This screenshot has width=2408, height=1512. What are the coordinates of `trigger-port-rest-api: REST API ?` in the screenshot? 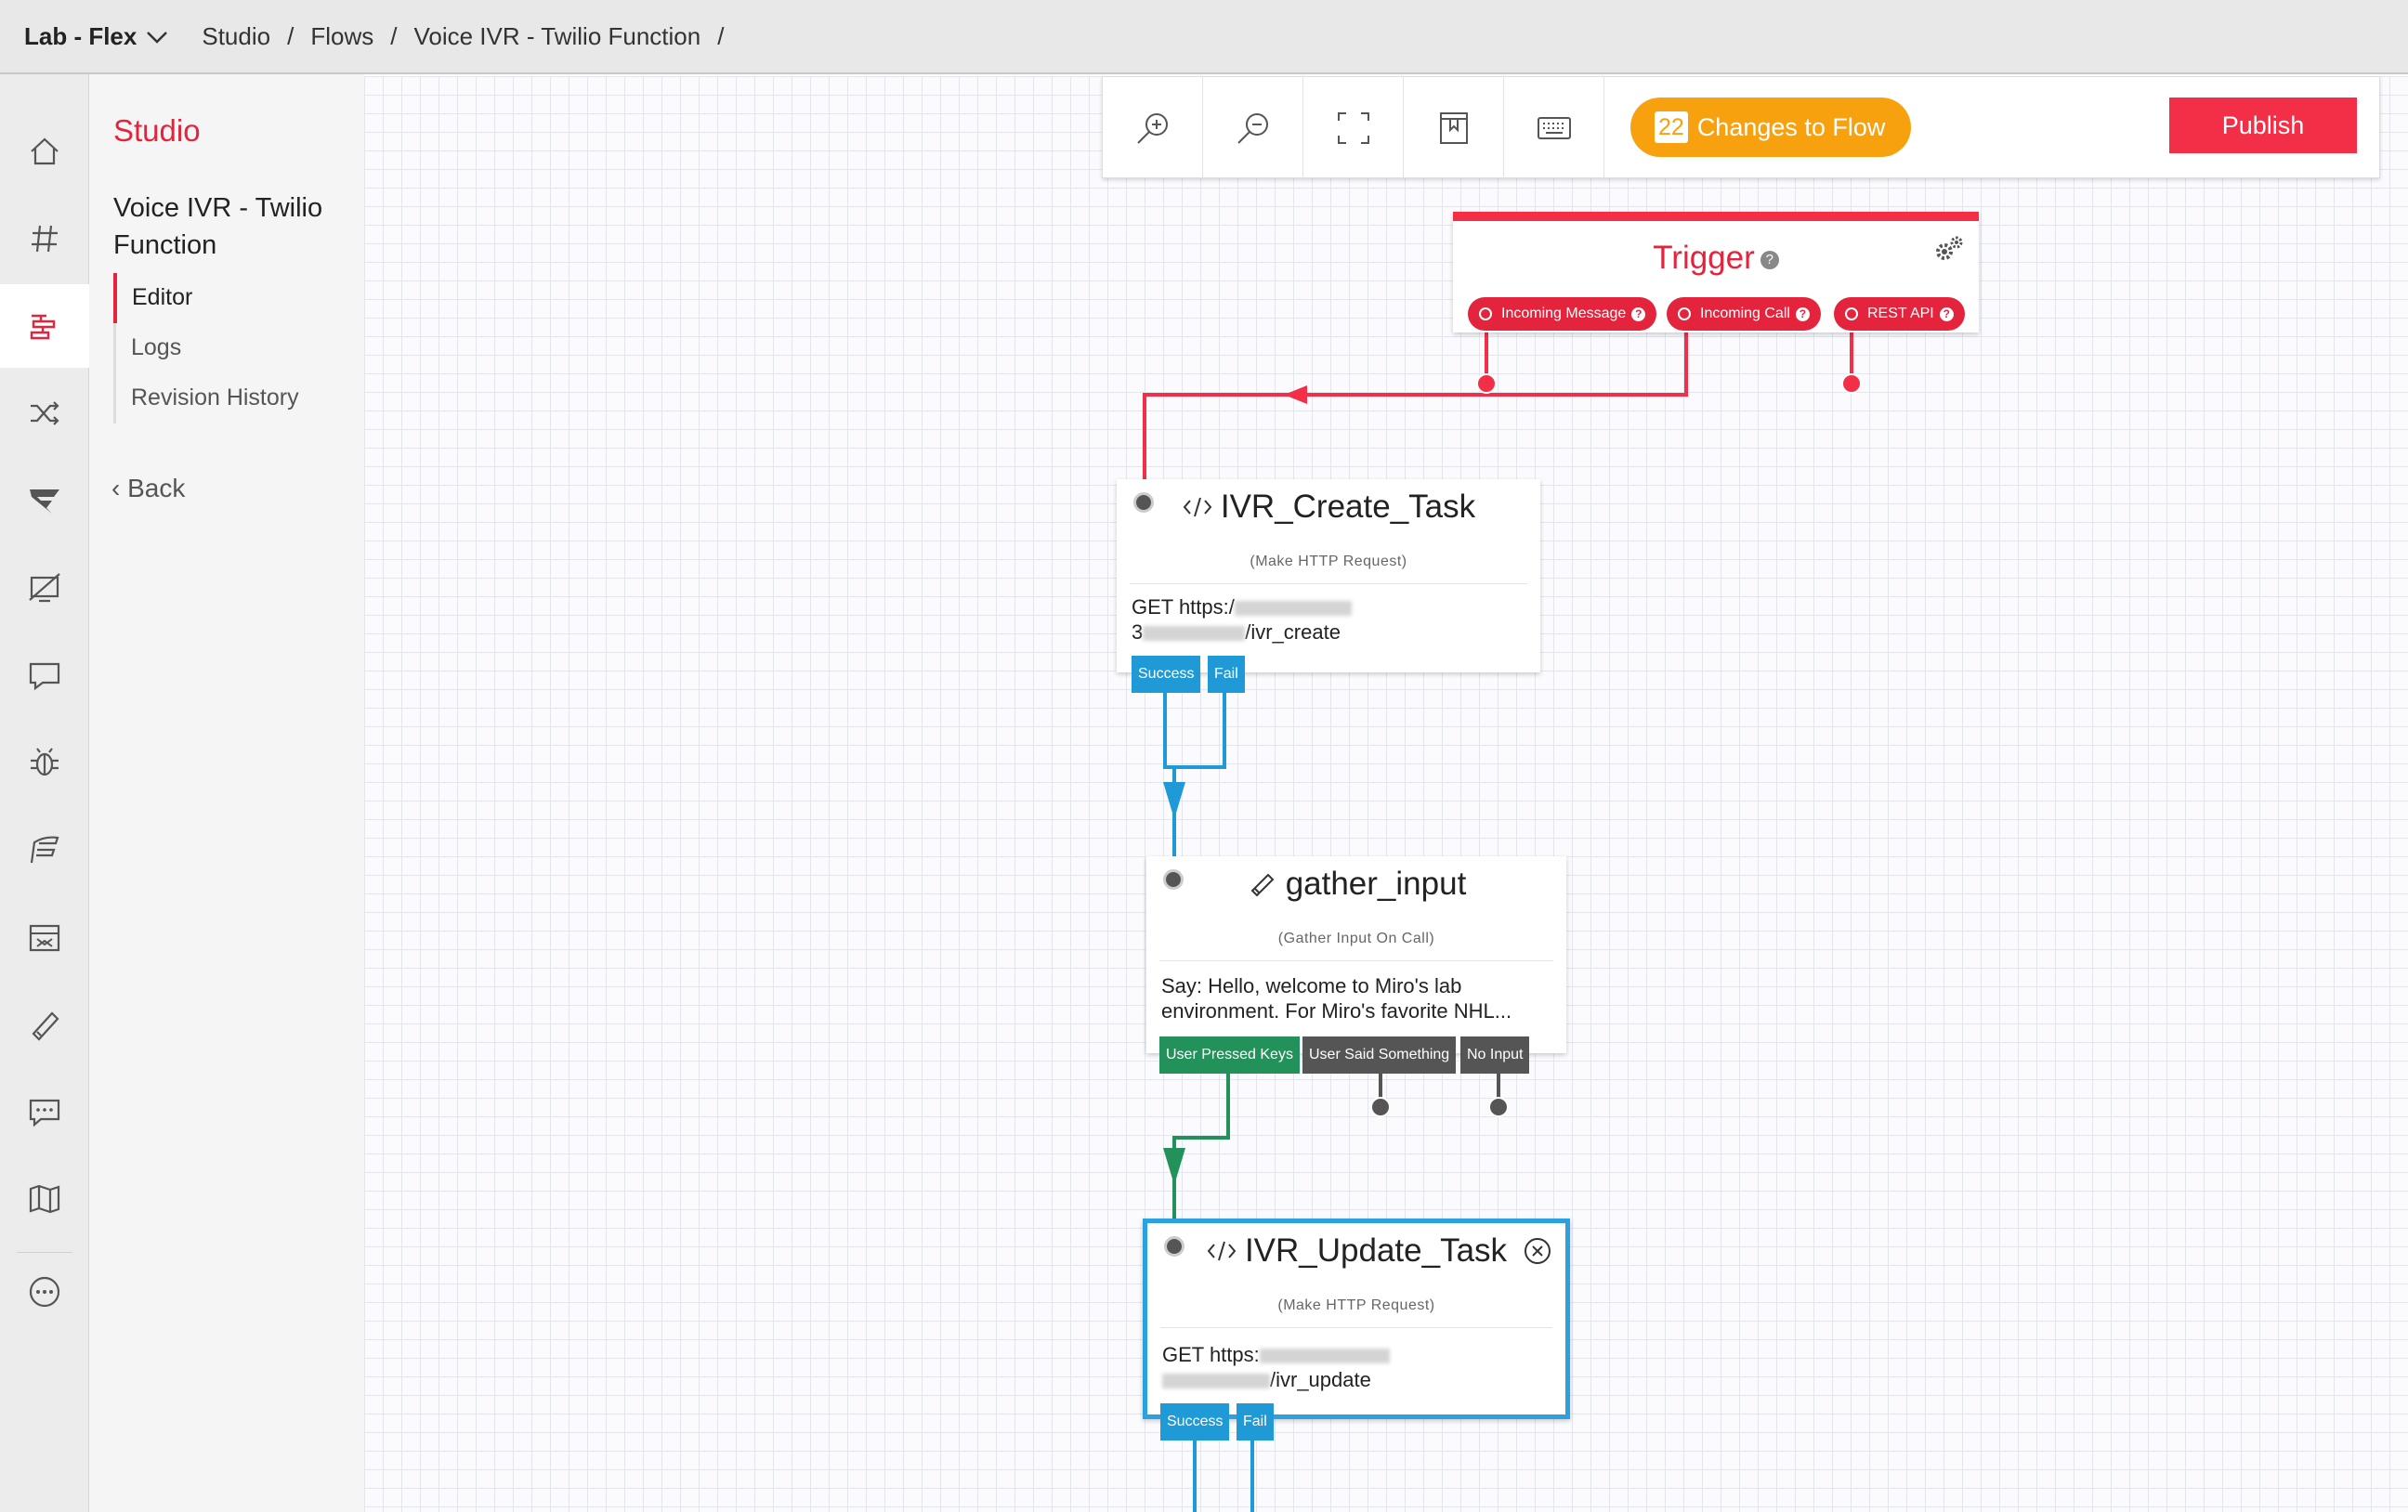 It's located at (1899, 314).